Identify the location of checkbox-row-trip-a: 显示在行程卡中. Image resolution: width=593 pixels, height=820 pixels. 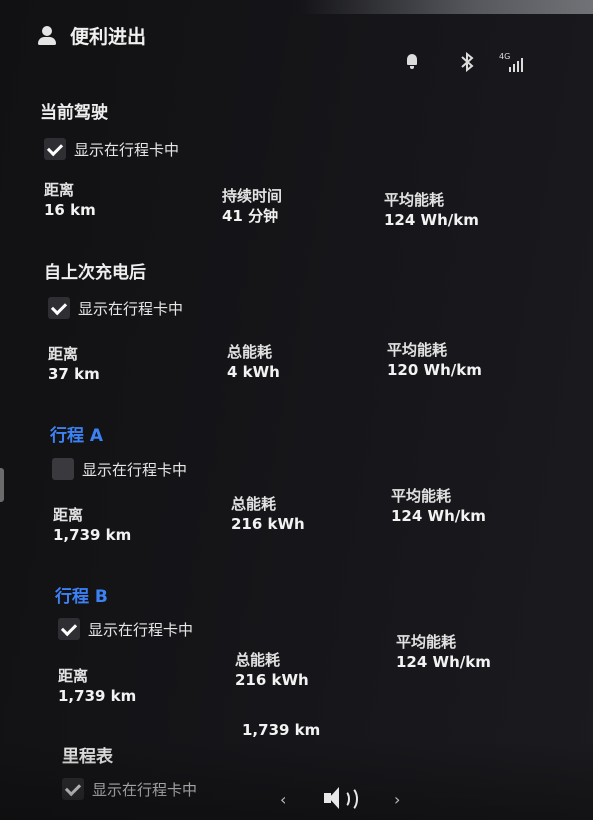
(119, 469).